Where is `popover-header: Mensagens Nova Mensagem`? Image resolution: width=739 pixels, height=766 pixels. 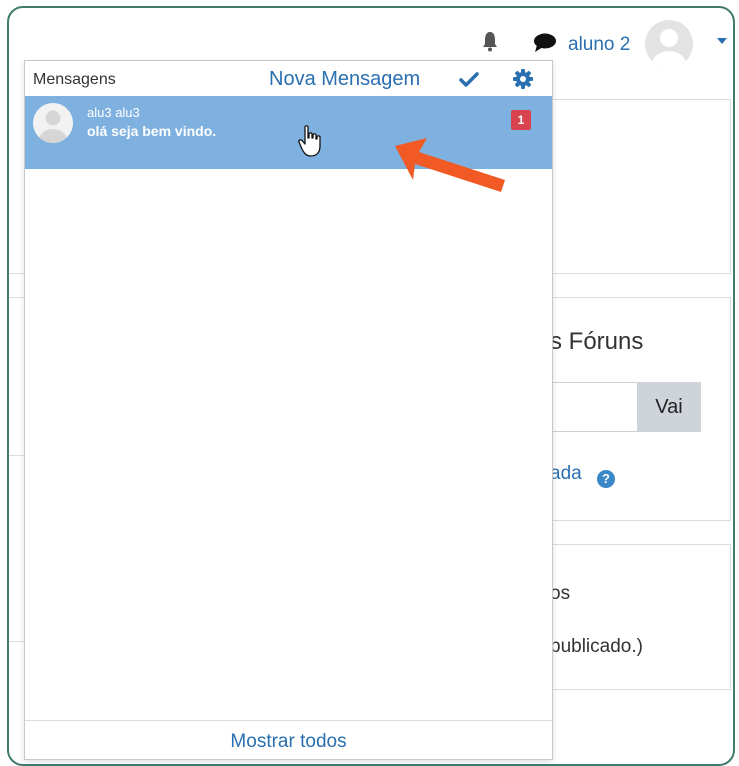 popover-header: Mensagens Nova Mensagem is located at coordinates (288, 79).